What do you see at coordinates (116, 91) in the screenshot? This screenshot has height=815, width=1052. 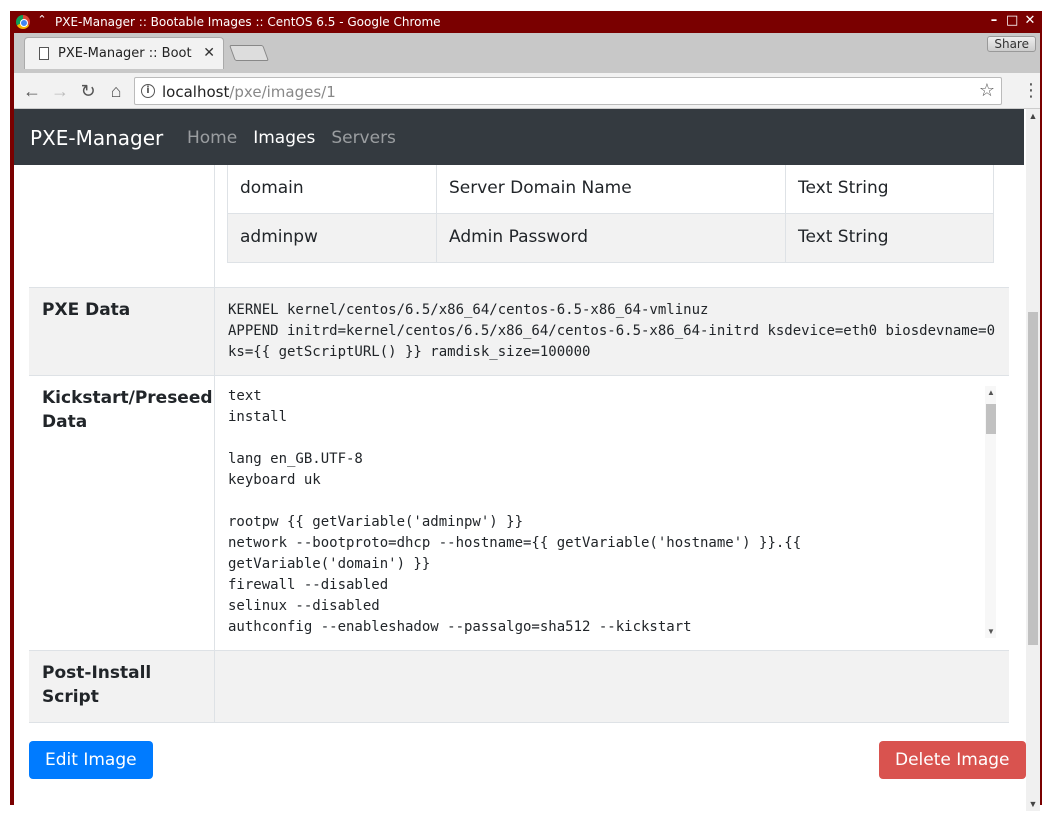 I see `home-icon: ⌂` at bounding box center [116, 91].